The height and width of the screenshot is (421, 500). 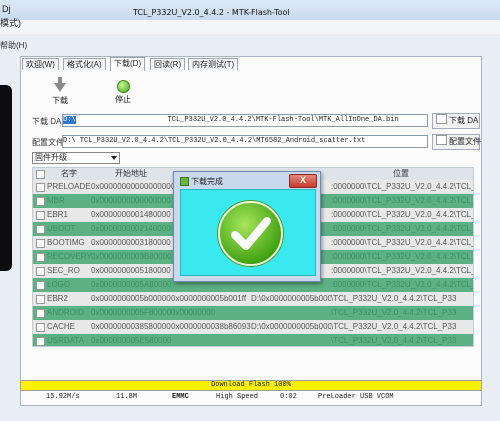 What do you see at coordinates (193, 312) in the screenshot?
I see `cell-end: 0x00000000` at bounding box center [193, 312].